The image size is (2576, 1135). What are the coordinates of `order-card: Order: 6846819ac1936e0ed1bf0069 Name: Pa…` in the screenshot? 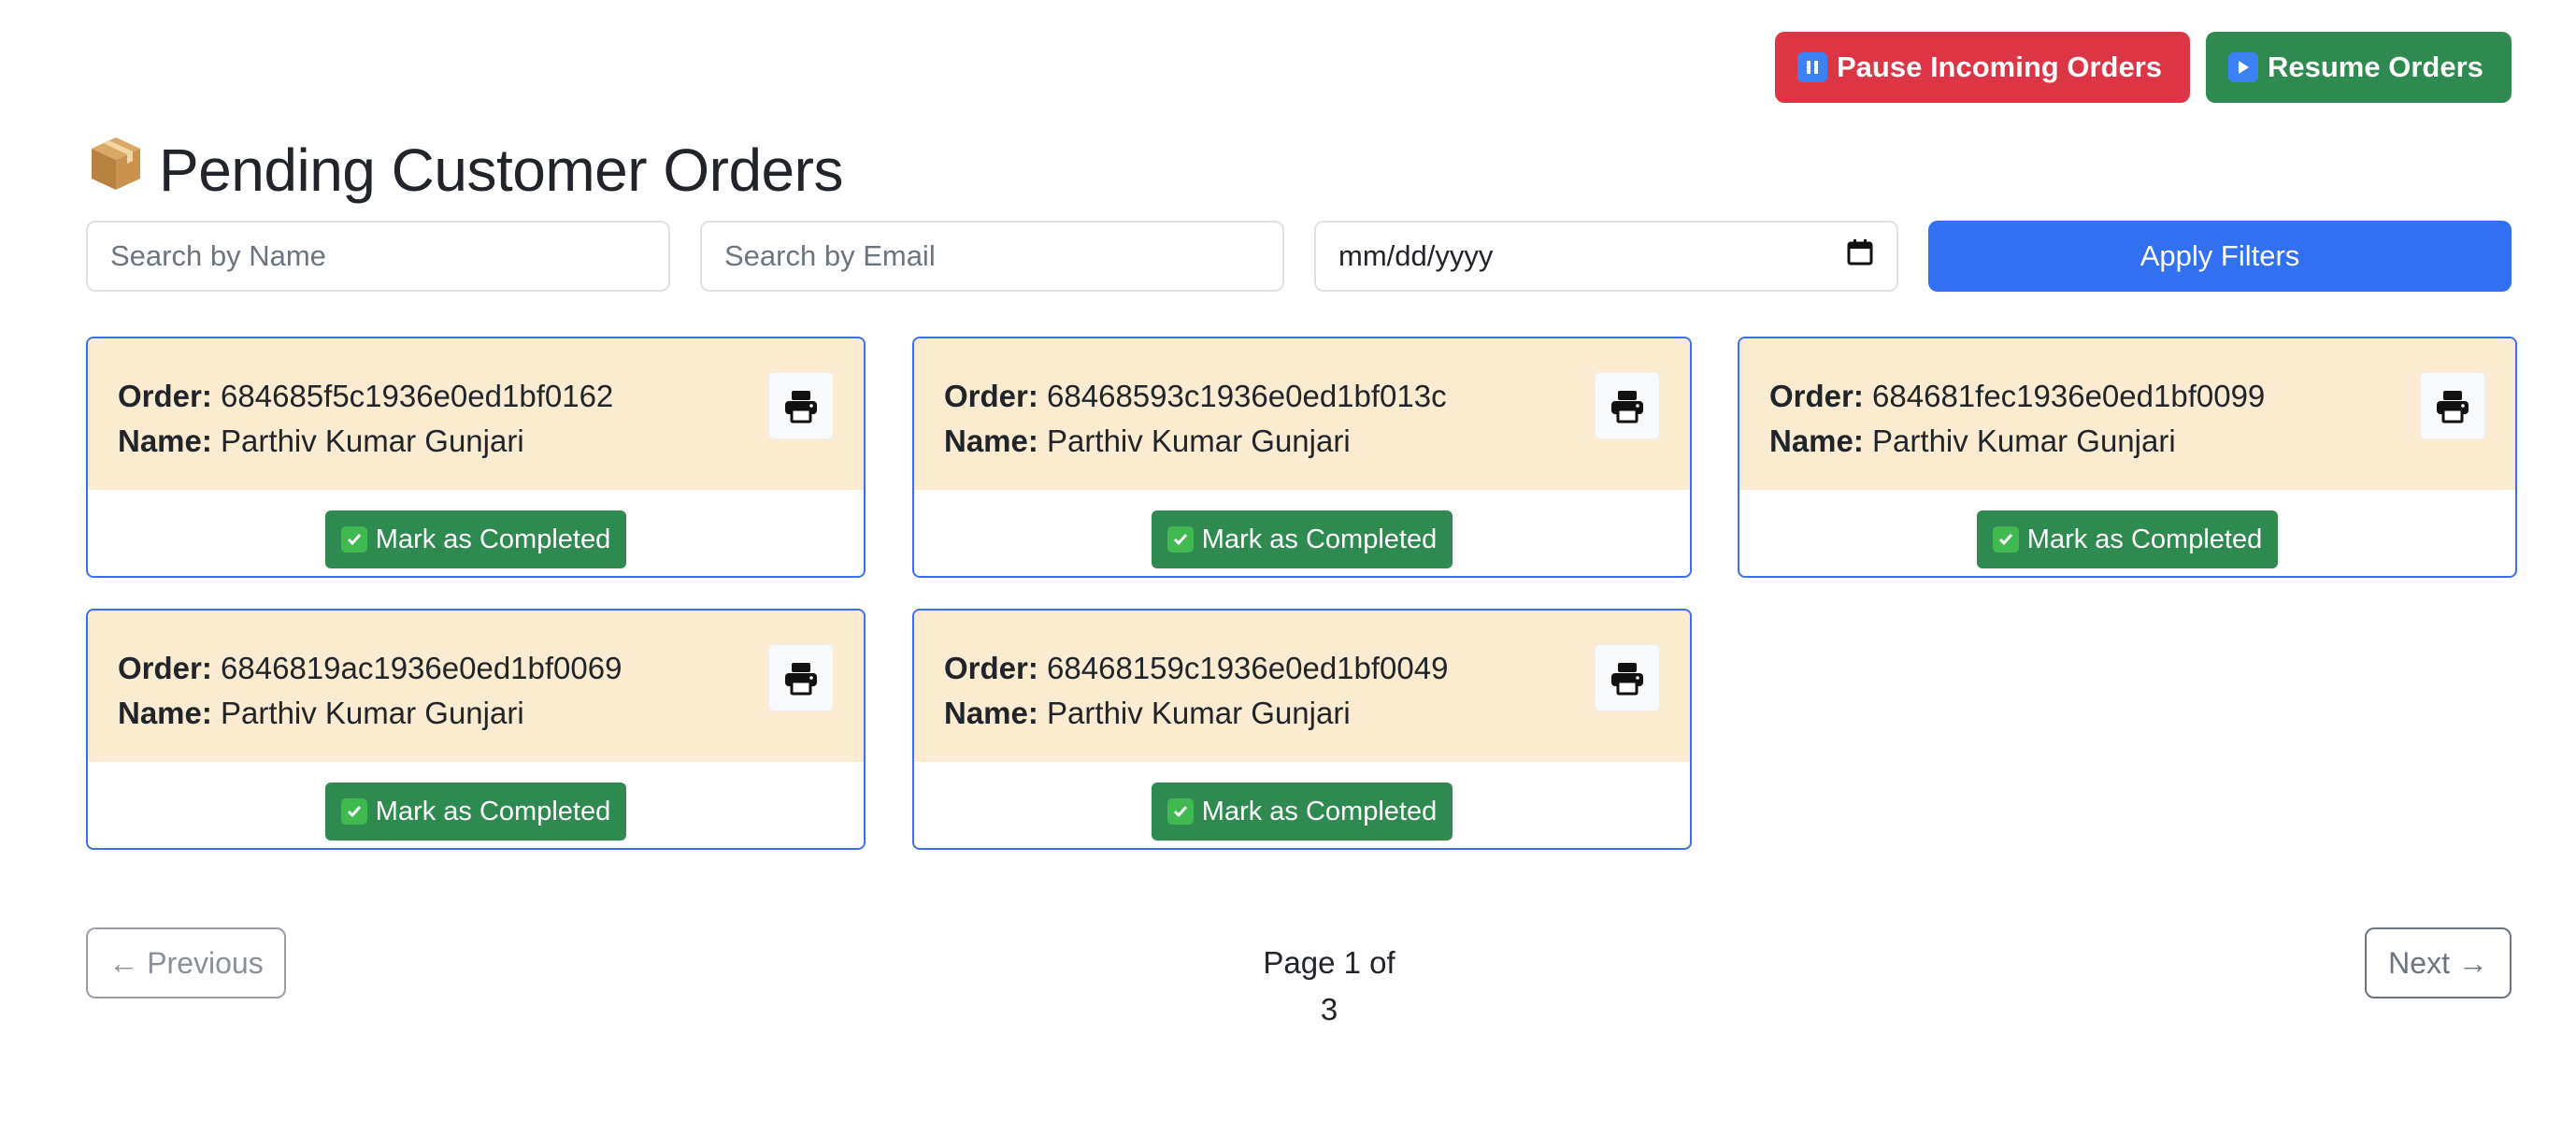 It's located at (476, 729).